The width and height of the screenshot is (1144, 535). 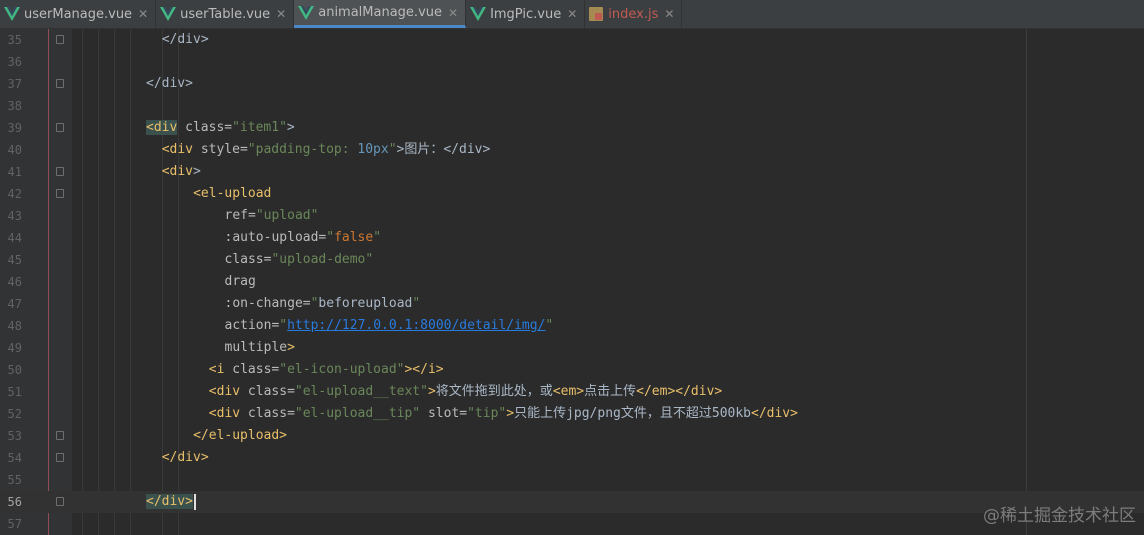 I want to click on tab-label: ImgPic.vue, so click(x=526, y=14).